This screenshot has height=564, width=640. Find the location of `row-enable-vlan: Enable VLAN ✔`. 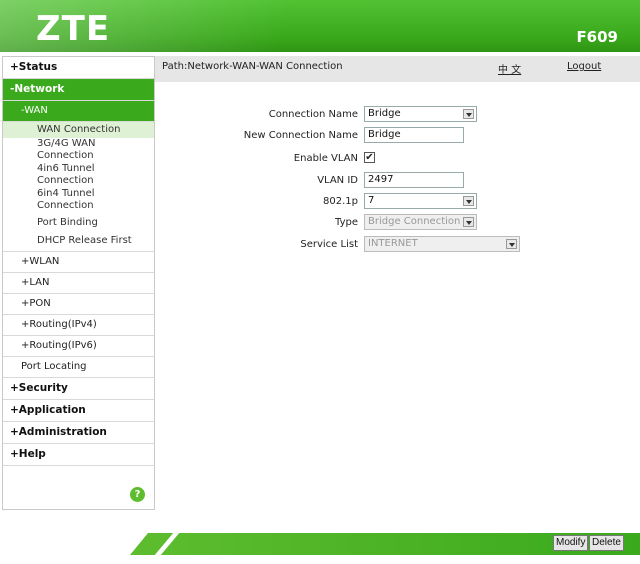

row-enable-vlan: Enable VLAN ✔ is located at coordinates (400, 159).